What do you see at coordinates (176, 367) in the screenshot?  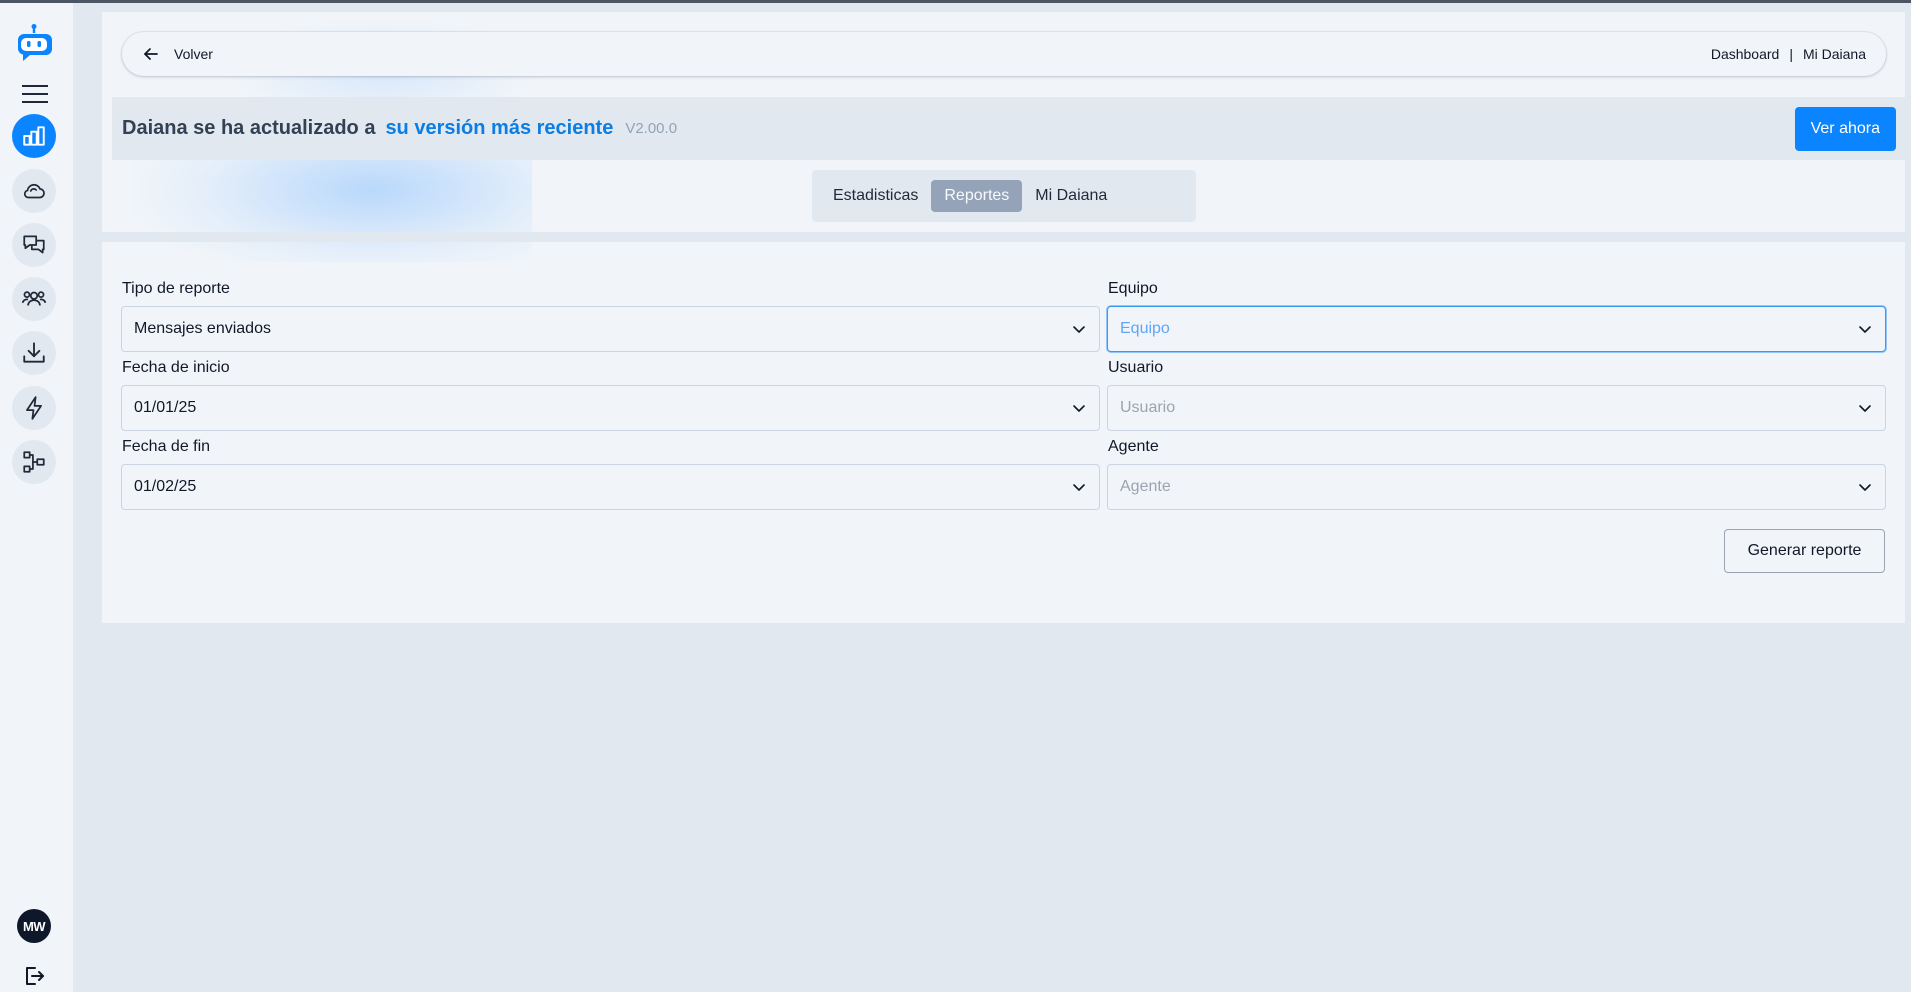 I see `start-date-label: Fecha de inicio` at bounding box center [176, 367].